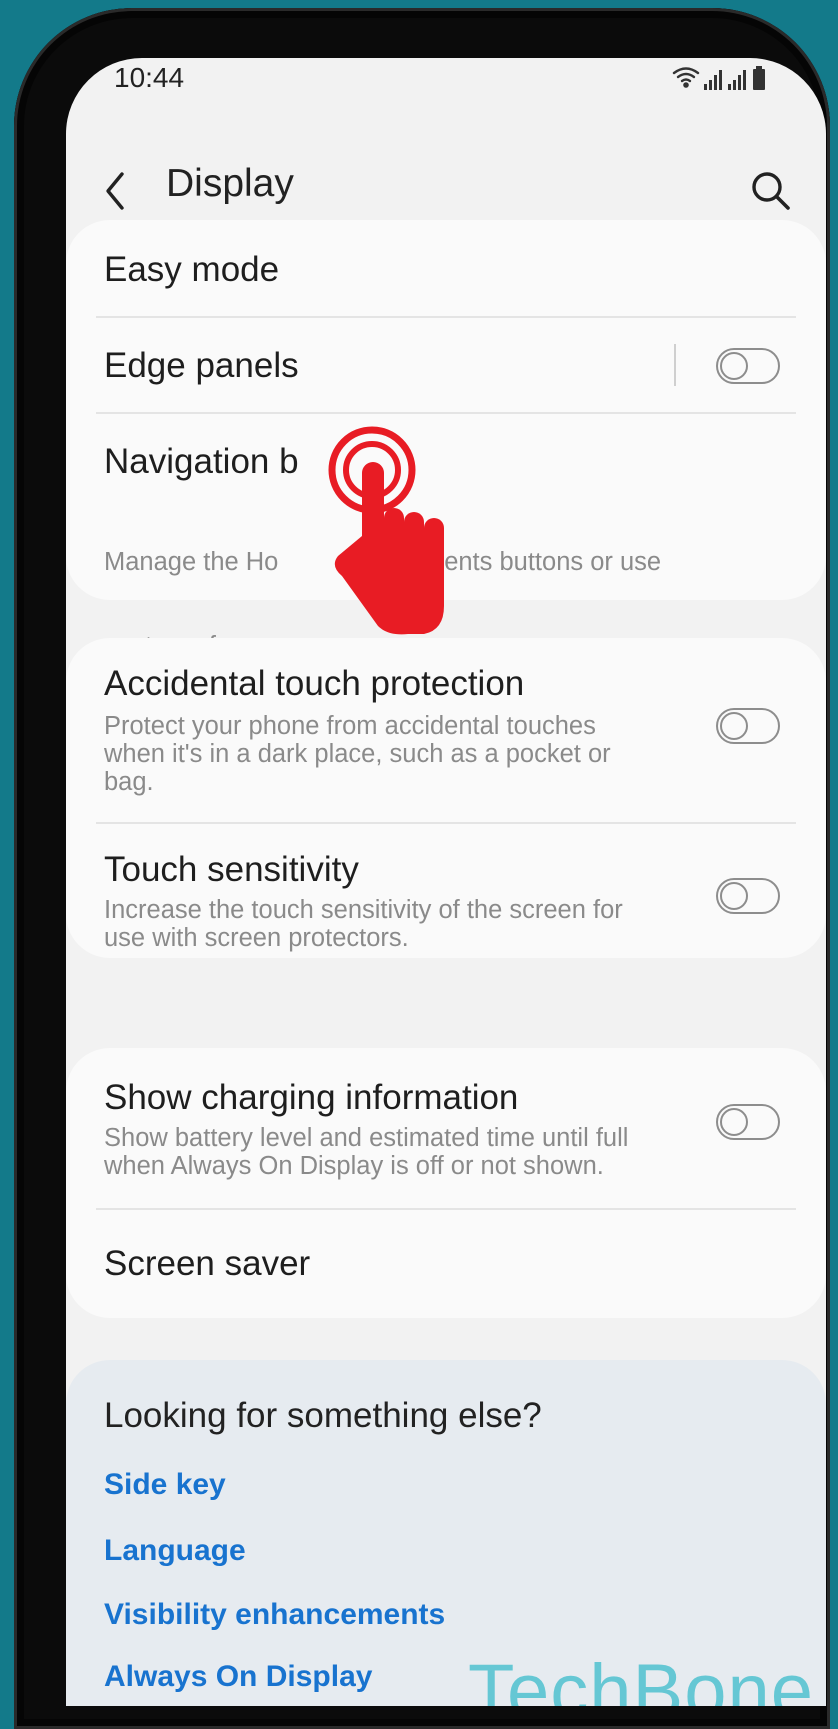 Image resolution: width=838 pixels, height=1729 pixels. Describe the element at coordinates (231, 869) in the screenshot. I see `row-title: Touch sensitivity` at that location.